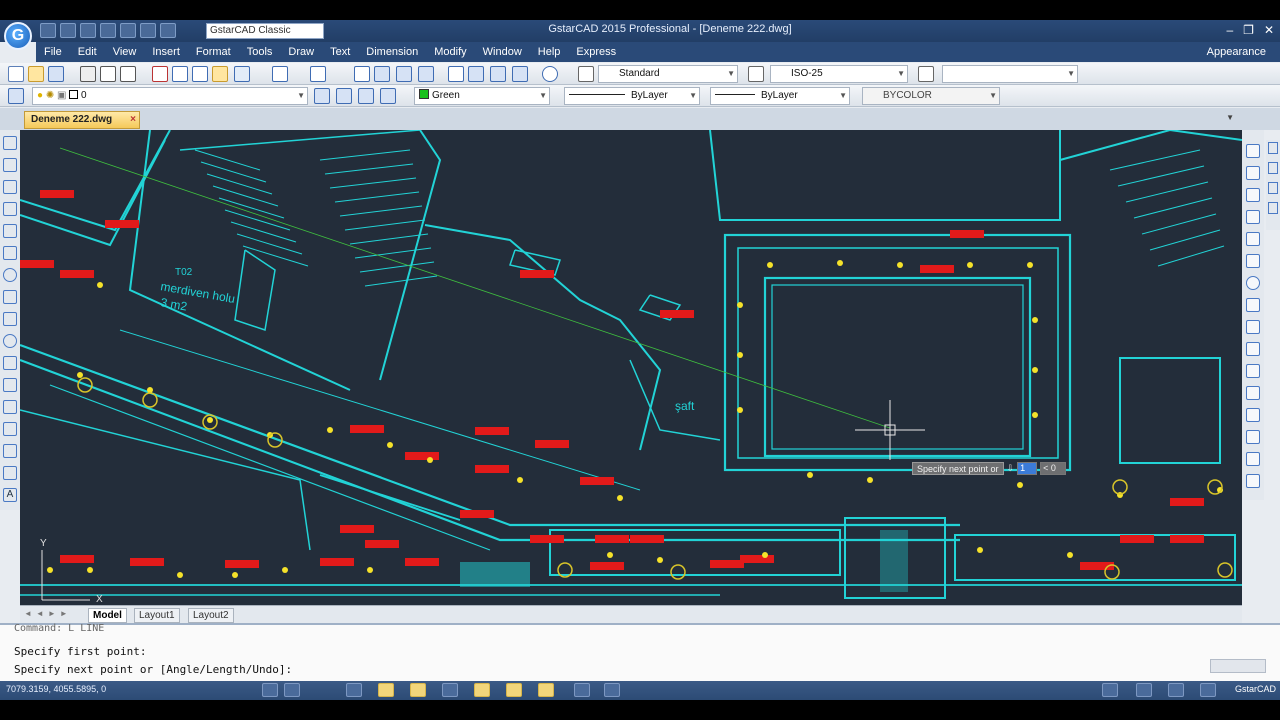 The width and height of the screenshot is (1280, 720). I want to click on fillet-icon, so click(1253, 459).